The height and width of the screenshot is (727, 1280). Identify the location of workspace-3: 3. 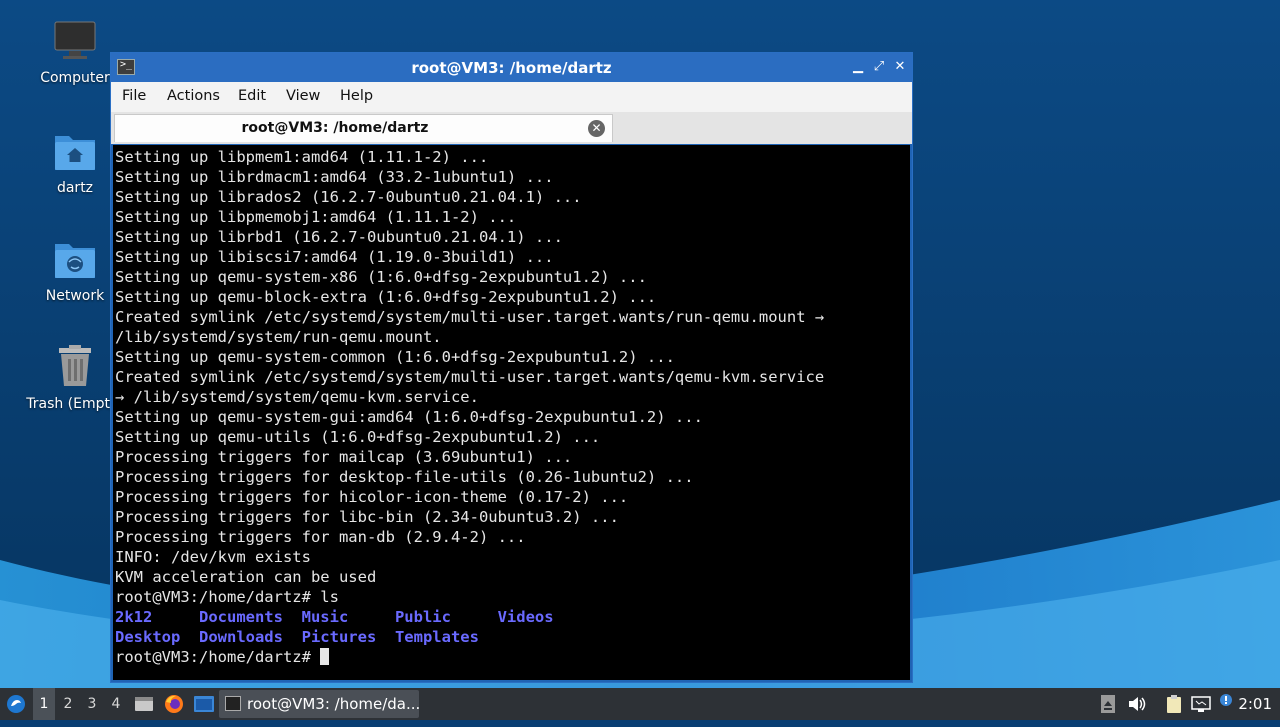
(92, 704).